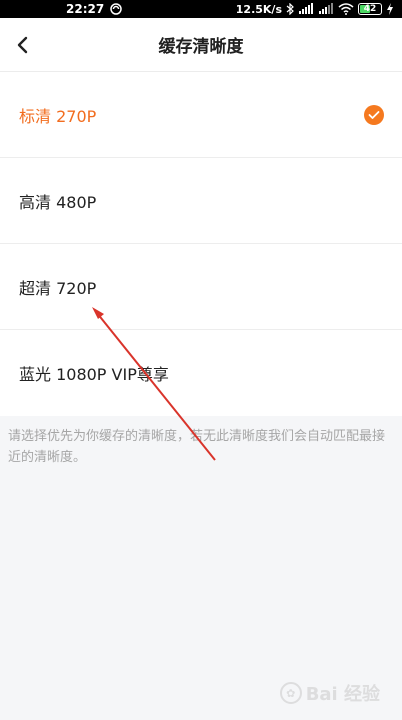 The width and height of the screenshot is (402, 720). I want to click on option-720p: 超清 720P, so click(201, 287).